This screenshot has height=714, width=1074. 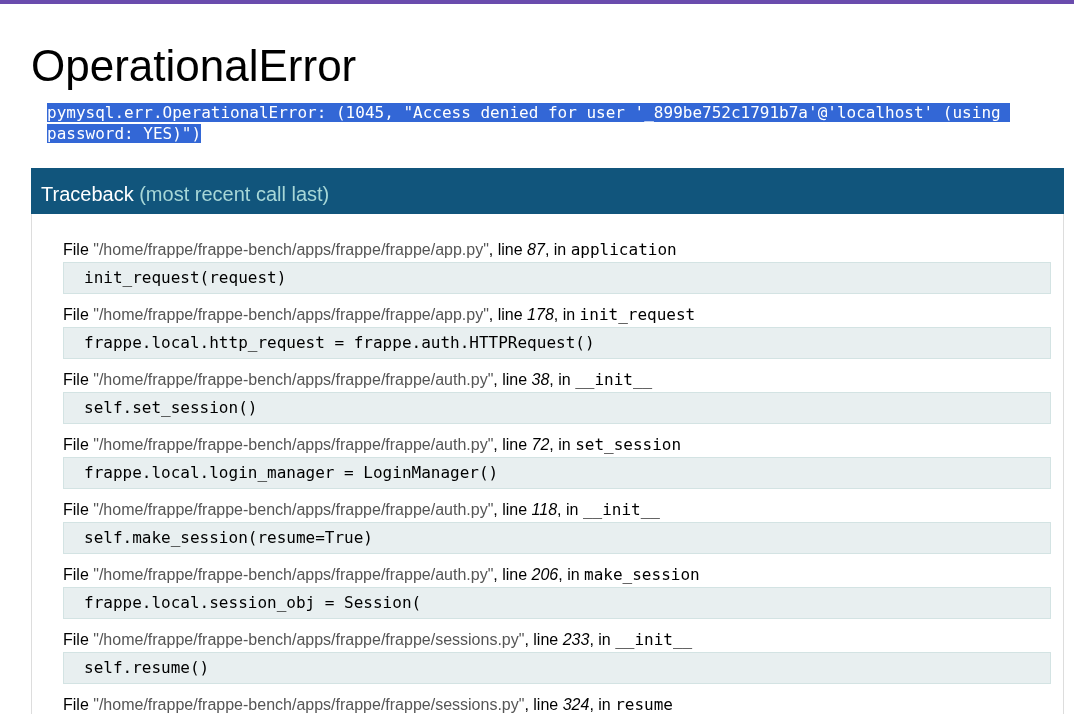 What do you see at coordinates (368, 704) in the screenshot?
I see `frame-location: File "/home/frappe/frappe-bench/apps/frappe/frappe/sessions.py", line 324, in resume` at bounding box center [368, 704].